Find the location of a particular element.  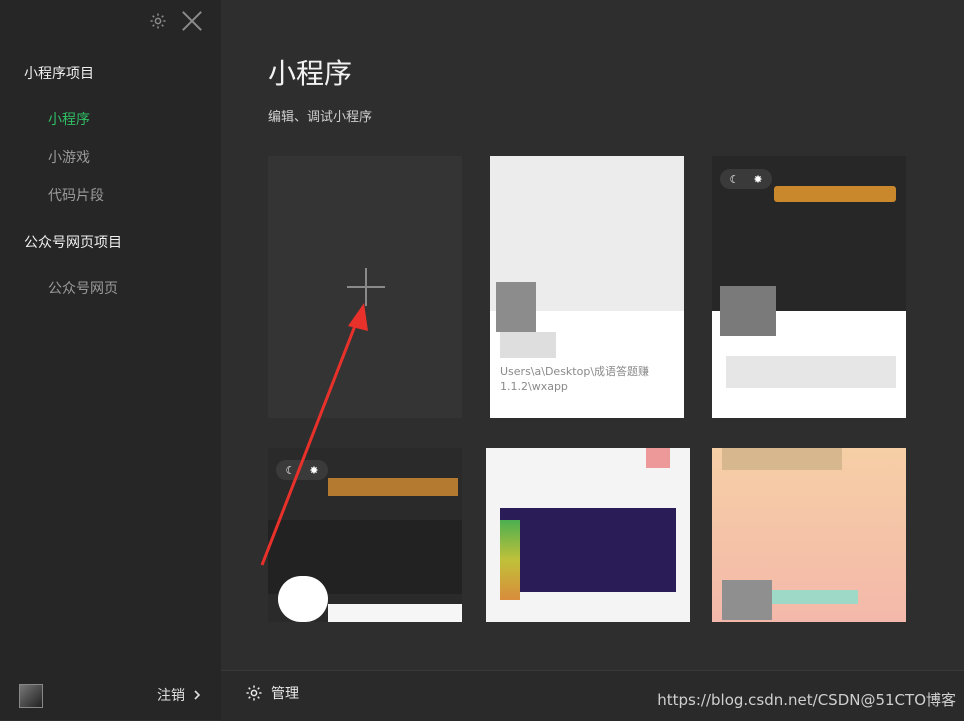

footer-pixelated is located at coordinates (815, 597).